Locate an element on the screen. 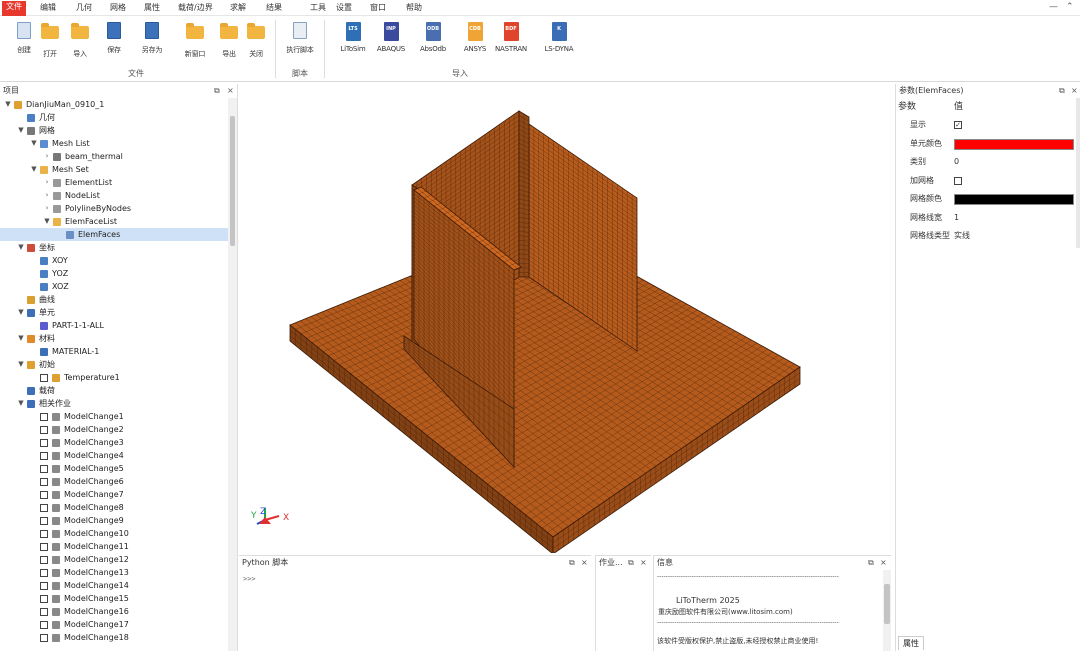  save-button: 保存 is located at coordinates (114, 43).